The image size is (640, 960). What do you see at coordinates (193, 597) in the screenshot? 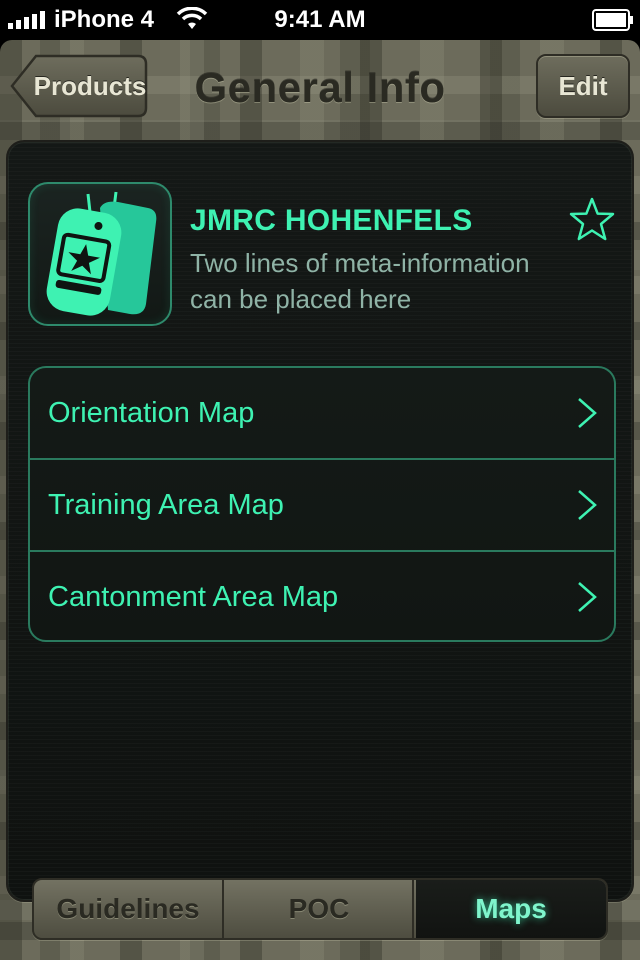
I see `list-item-label: Cantonment Area Map` at bounding box center [193, 597].